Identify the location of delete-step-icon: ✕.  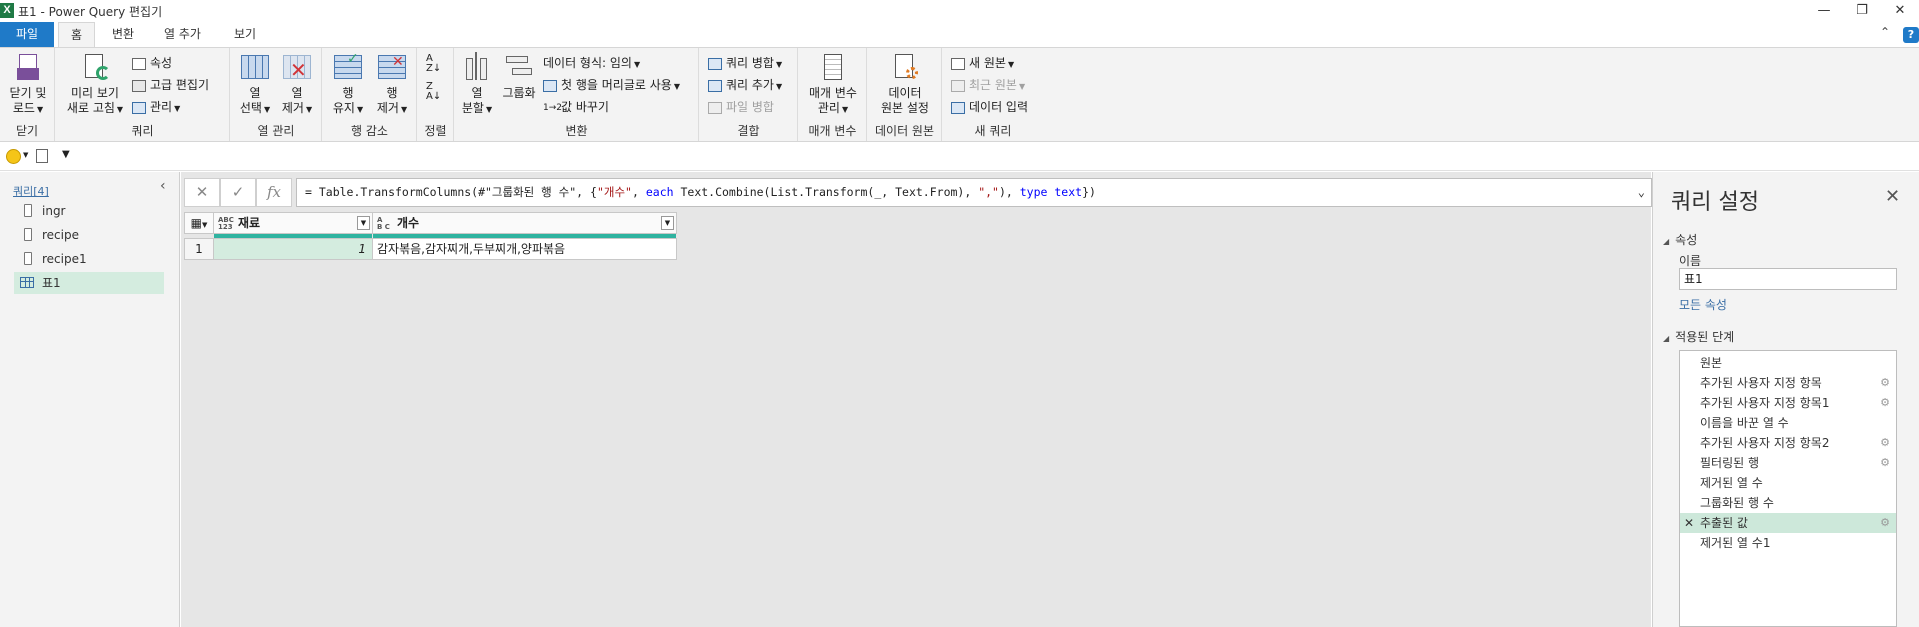
(1689, 523).